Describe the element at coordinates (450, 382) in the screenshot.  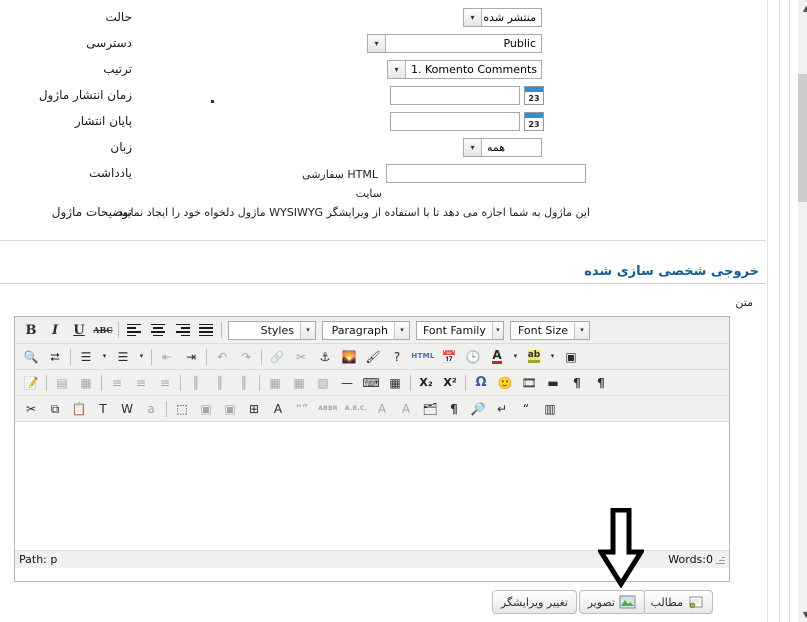
I see `superscript-icon: X²` at that location.